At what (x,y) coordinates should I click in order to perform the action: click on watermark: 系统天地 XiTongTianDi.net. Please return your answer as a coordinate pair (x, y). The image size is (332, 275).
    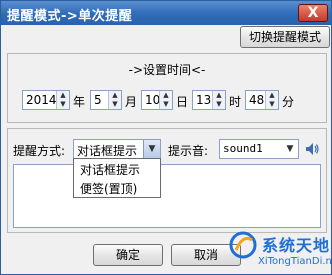
    Looking at the image, I should click on (278, 251).